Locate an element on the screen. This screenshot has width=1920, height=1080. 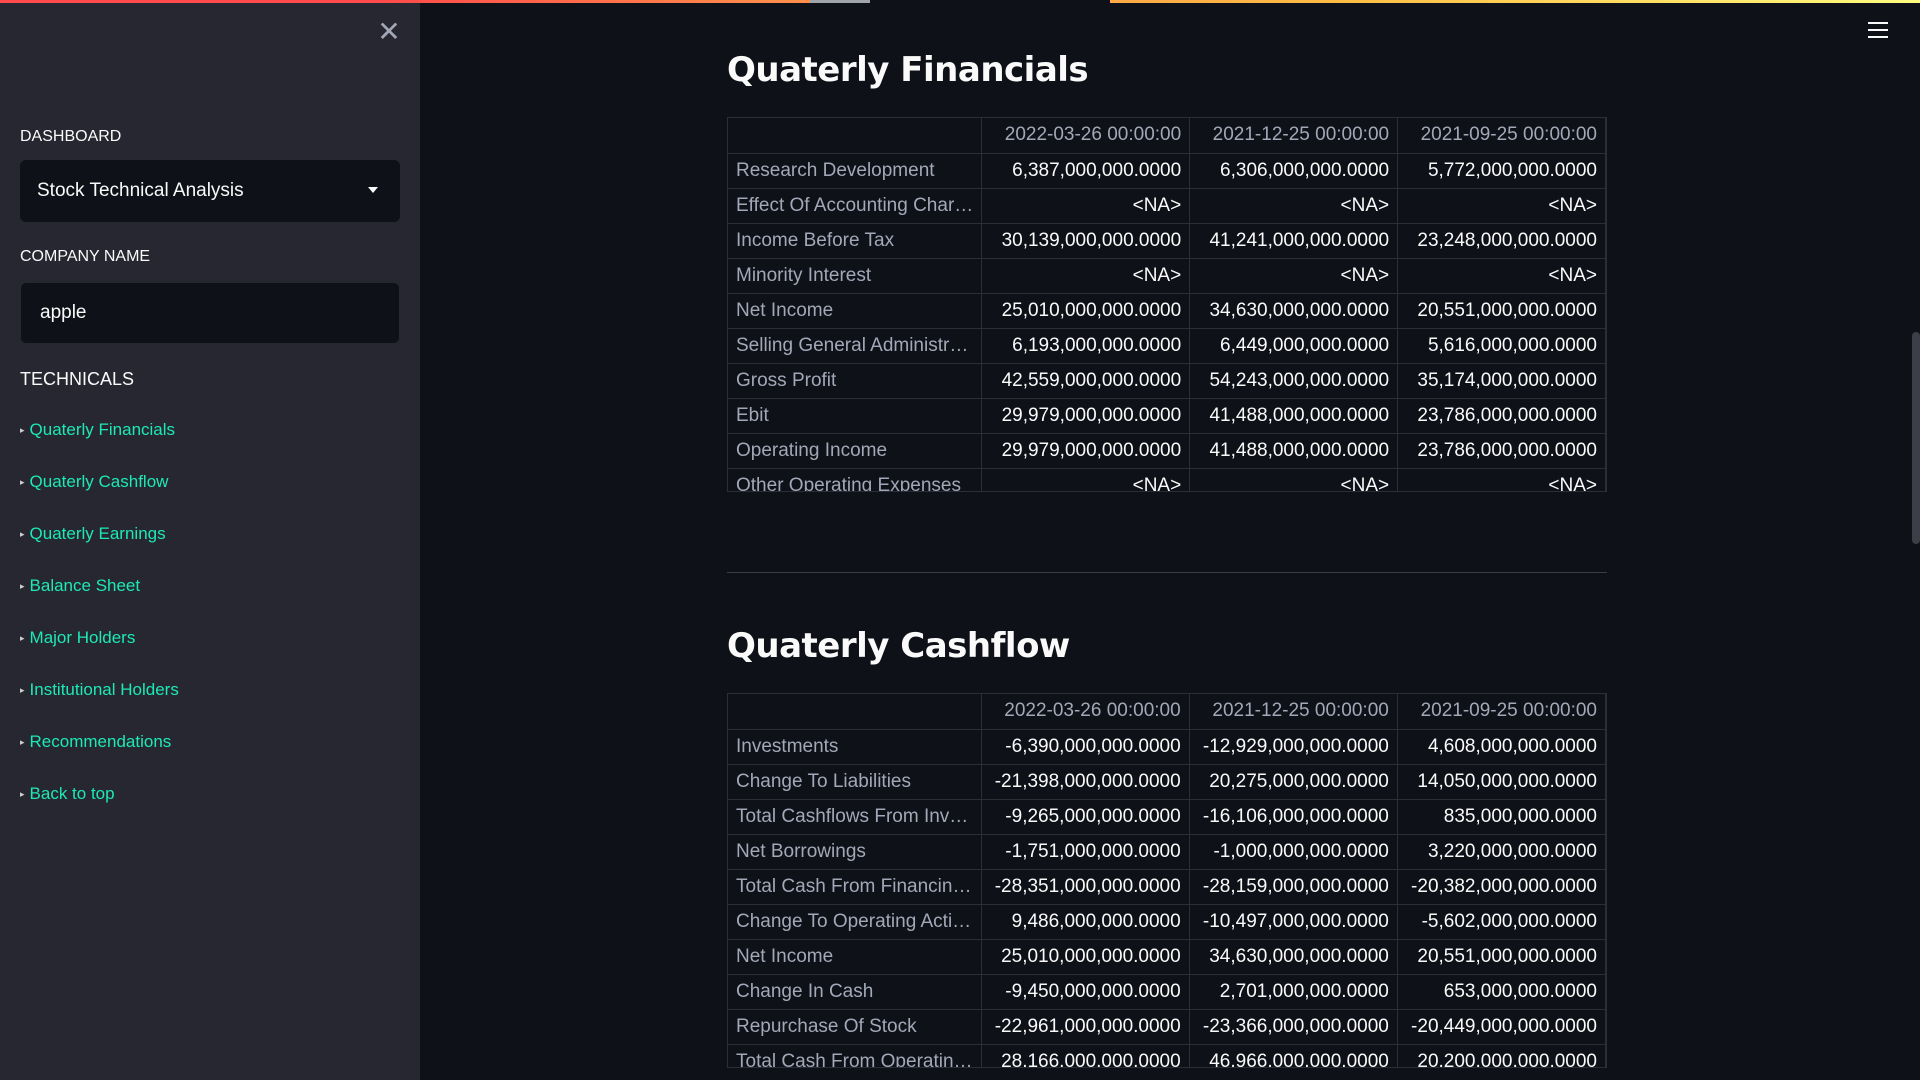
nav-link-quaterly-cashflow: ▸ Quaterly Cashflow is located at coordinates (94, 482).